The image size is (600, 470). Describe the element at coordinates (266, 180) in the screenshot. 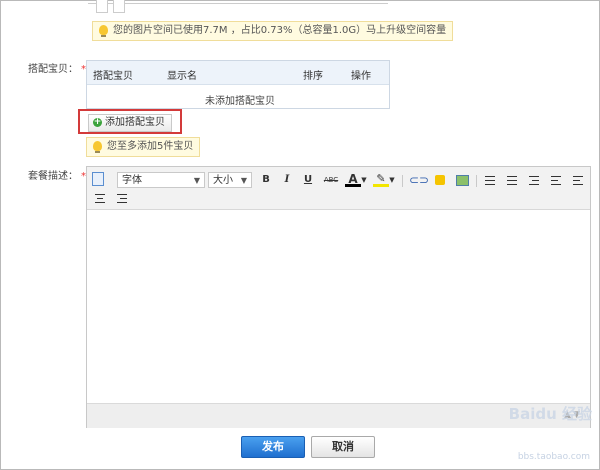

I see `bold-button: B` at that location.